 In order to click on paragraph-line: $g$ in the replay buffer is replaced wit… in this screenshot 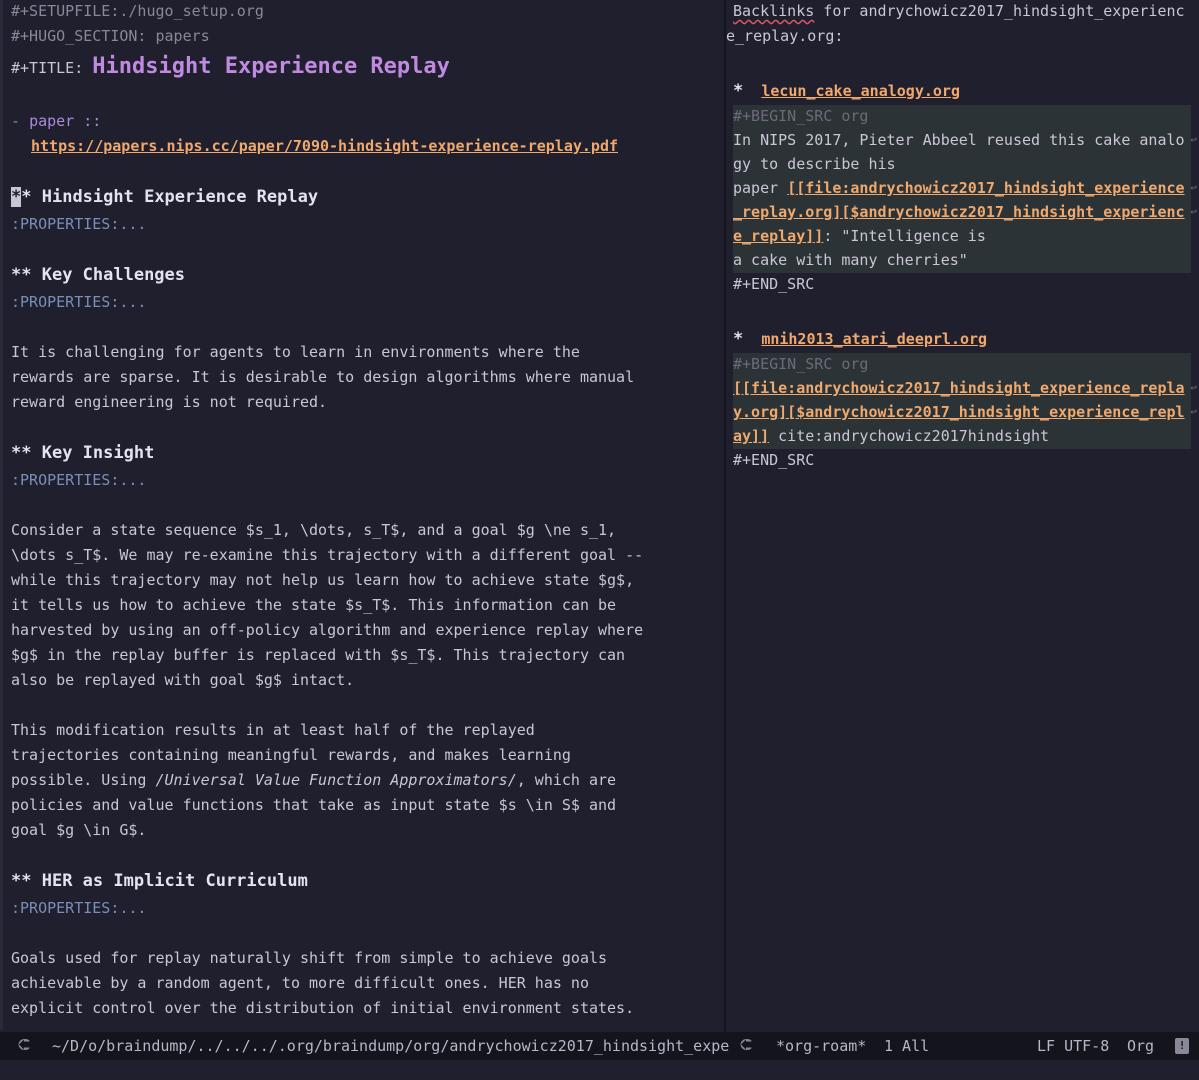, I will do `click(318, 655)`.